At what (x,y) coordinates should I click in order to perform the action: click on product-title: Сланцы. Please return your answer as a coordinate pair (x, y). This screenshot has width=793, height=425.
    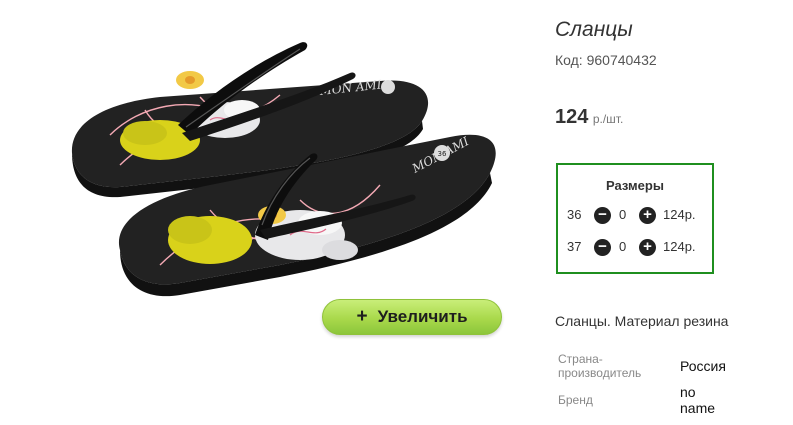
    Looking at the image, I should click on (594, 29).